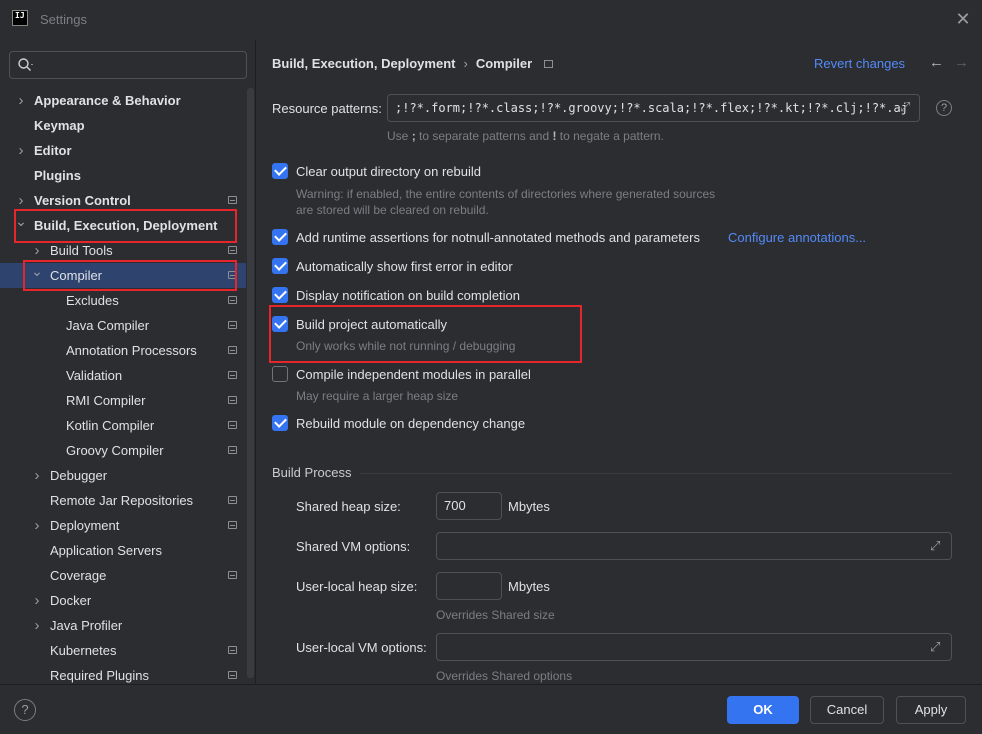 This screenshot has height=734, width=982. I want to click on sidebar-item-label: Build, Execution, Deployment, so click(126, 225).